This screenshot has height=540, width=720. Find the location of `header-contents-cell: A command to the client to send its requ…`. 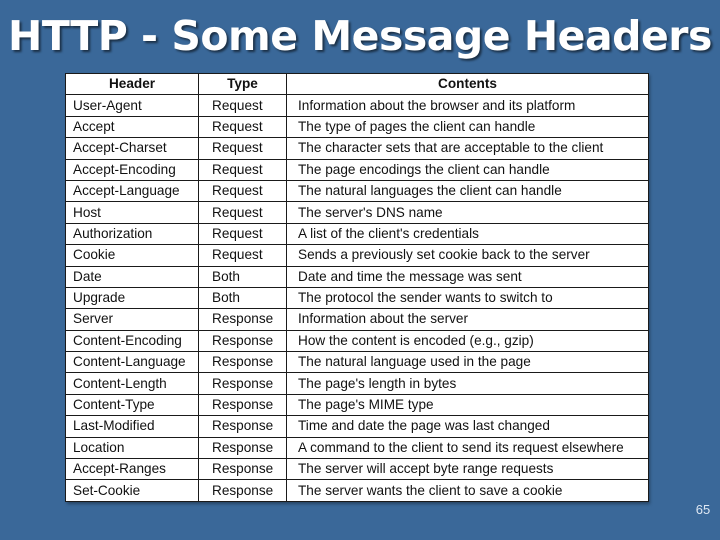

header-contents-cell: A command to the client to send its requ… is located at coordinates (467, 448).